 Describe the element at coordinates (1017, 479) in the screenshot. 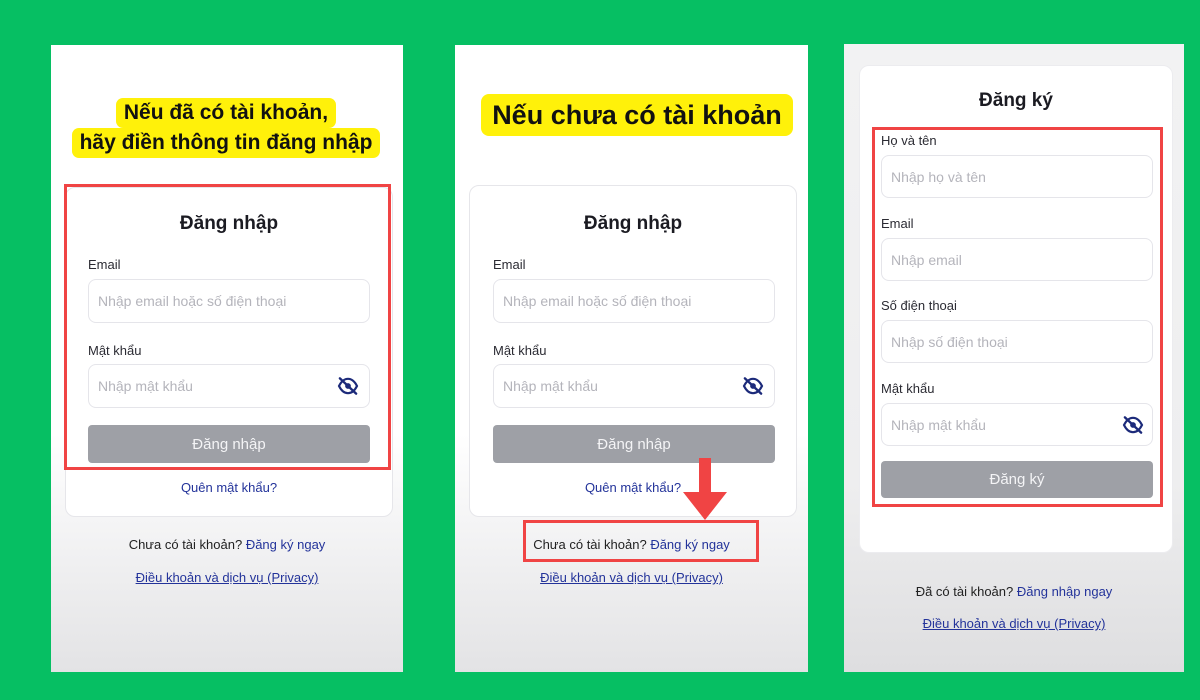

I see `register-button: Đăng ký` at that location.